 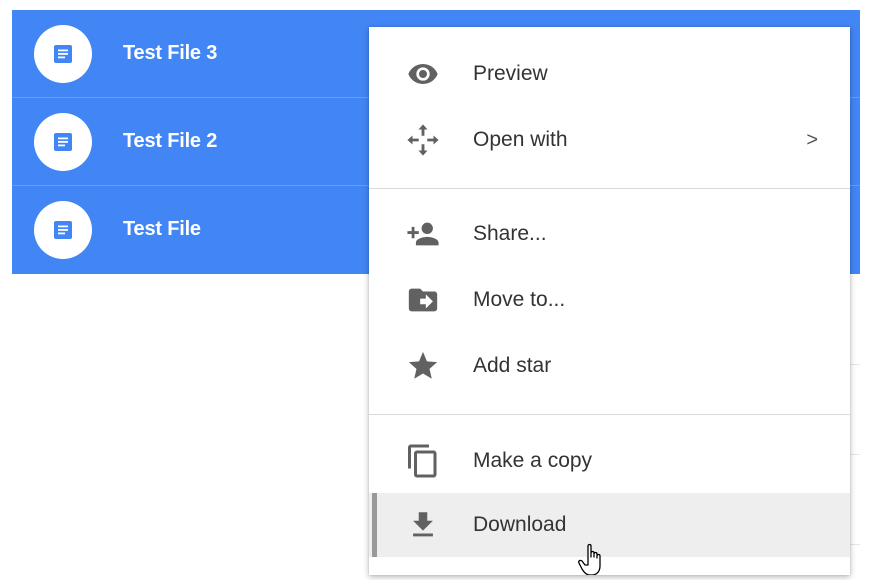 What do you see at coordinates (423, 140) in the screenshot?
I see `move-arrows-icon` at bounding box center [423, 140].